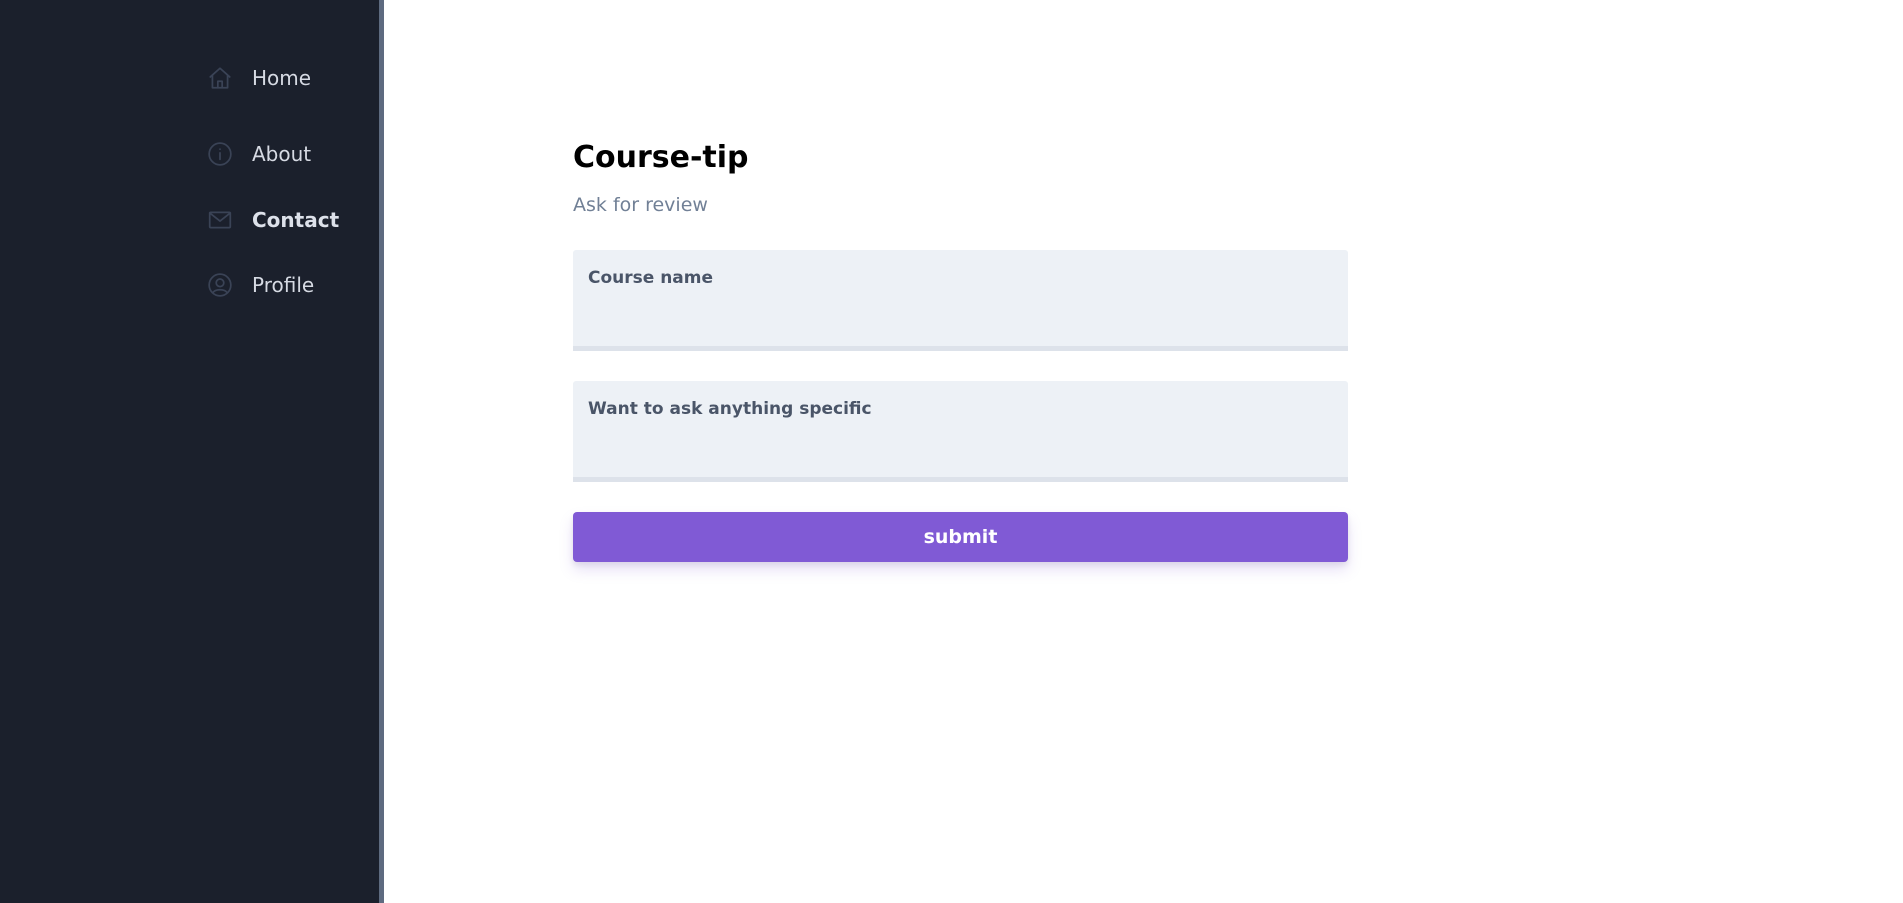  What do you see at coordinates (283, 285) in the screenshot?
I see `sidebar-item-label: Profile` at bounding box center [283, 285].